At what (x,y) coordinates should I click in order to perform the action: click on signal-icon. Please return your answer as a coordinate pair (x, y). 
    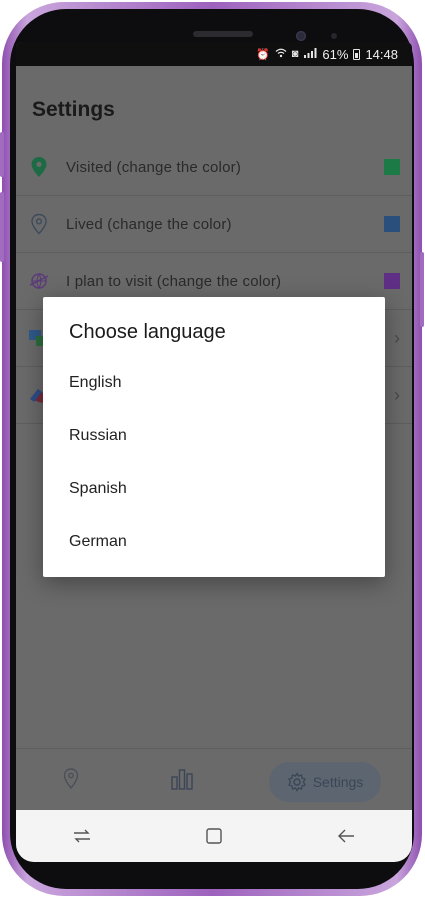
    Looking at the image, I should click on (310, 54).